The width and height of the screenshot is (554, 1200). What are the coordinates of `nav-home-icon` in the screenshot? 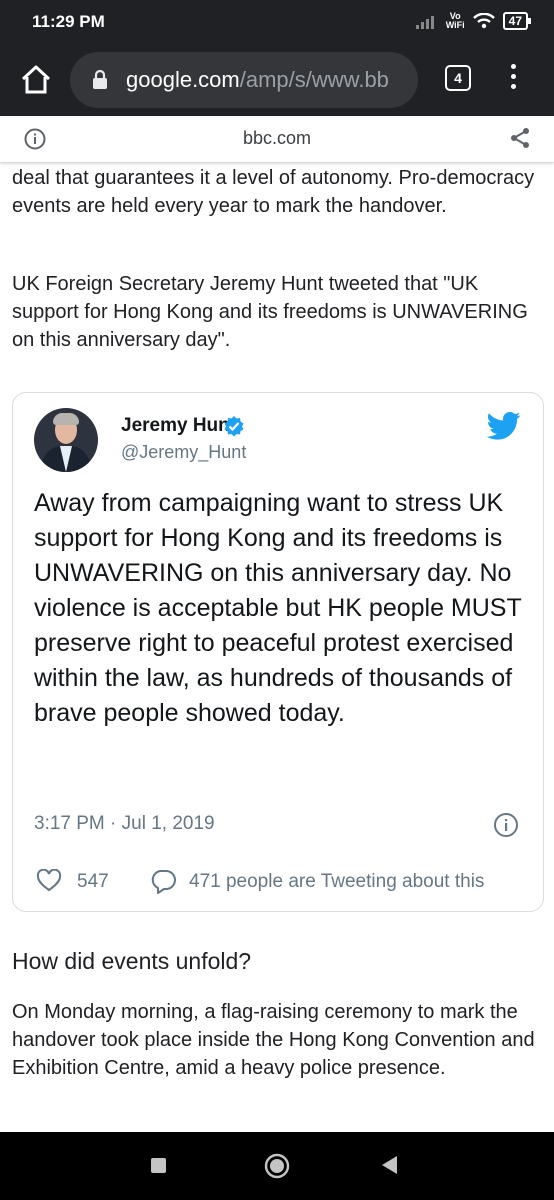 It's located at (277, 1166).